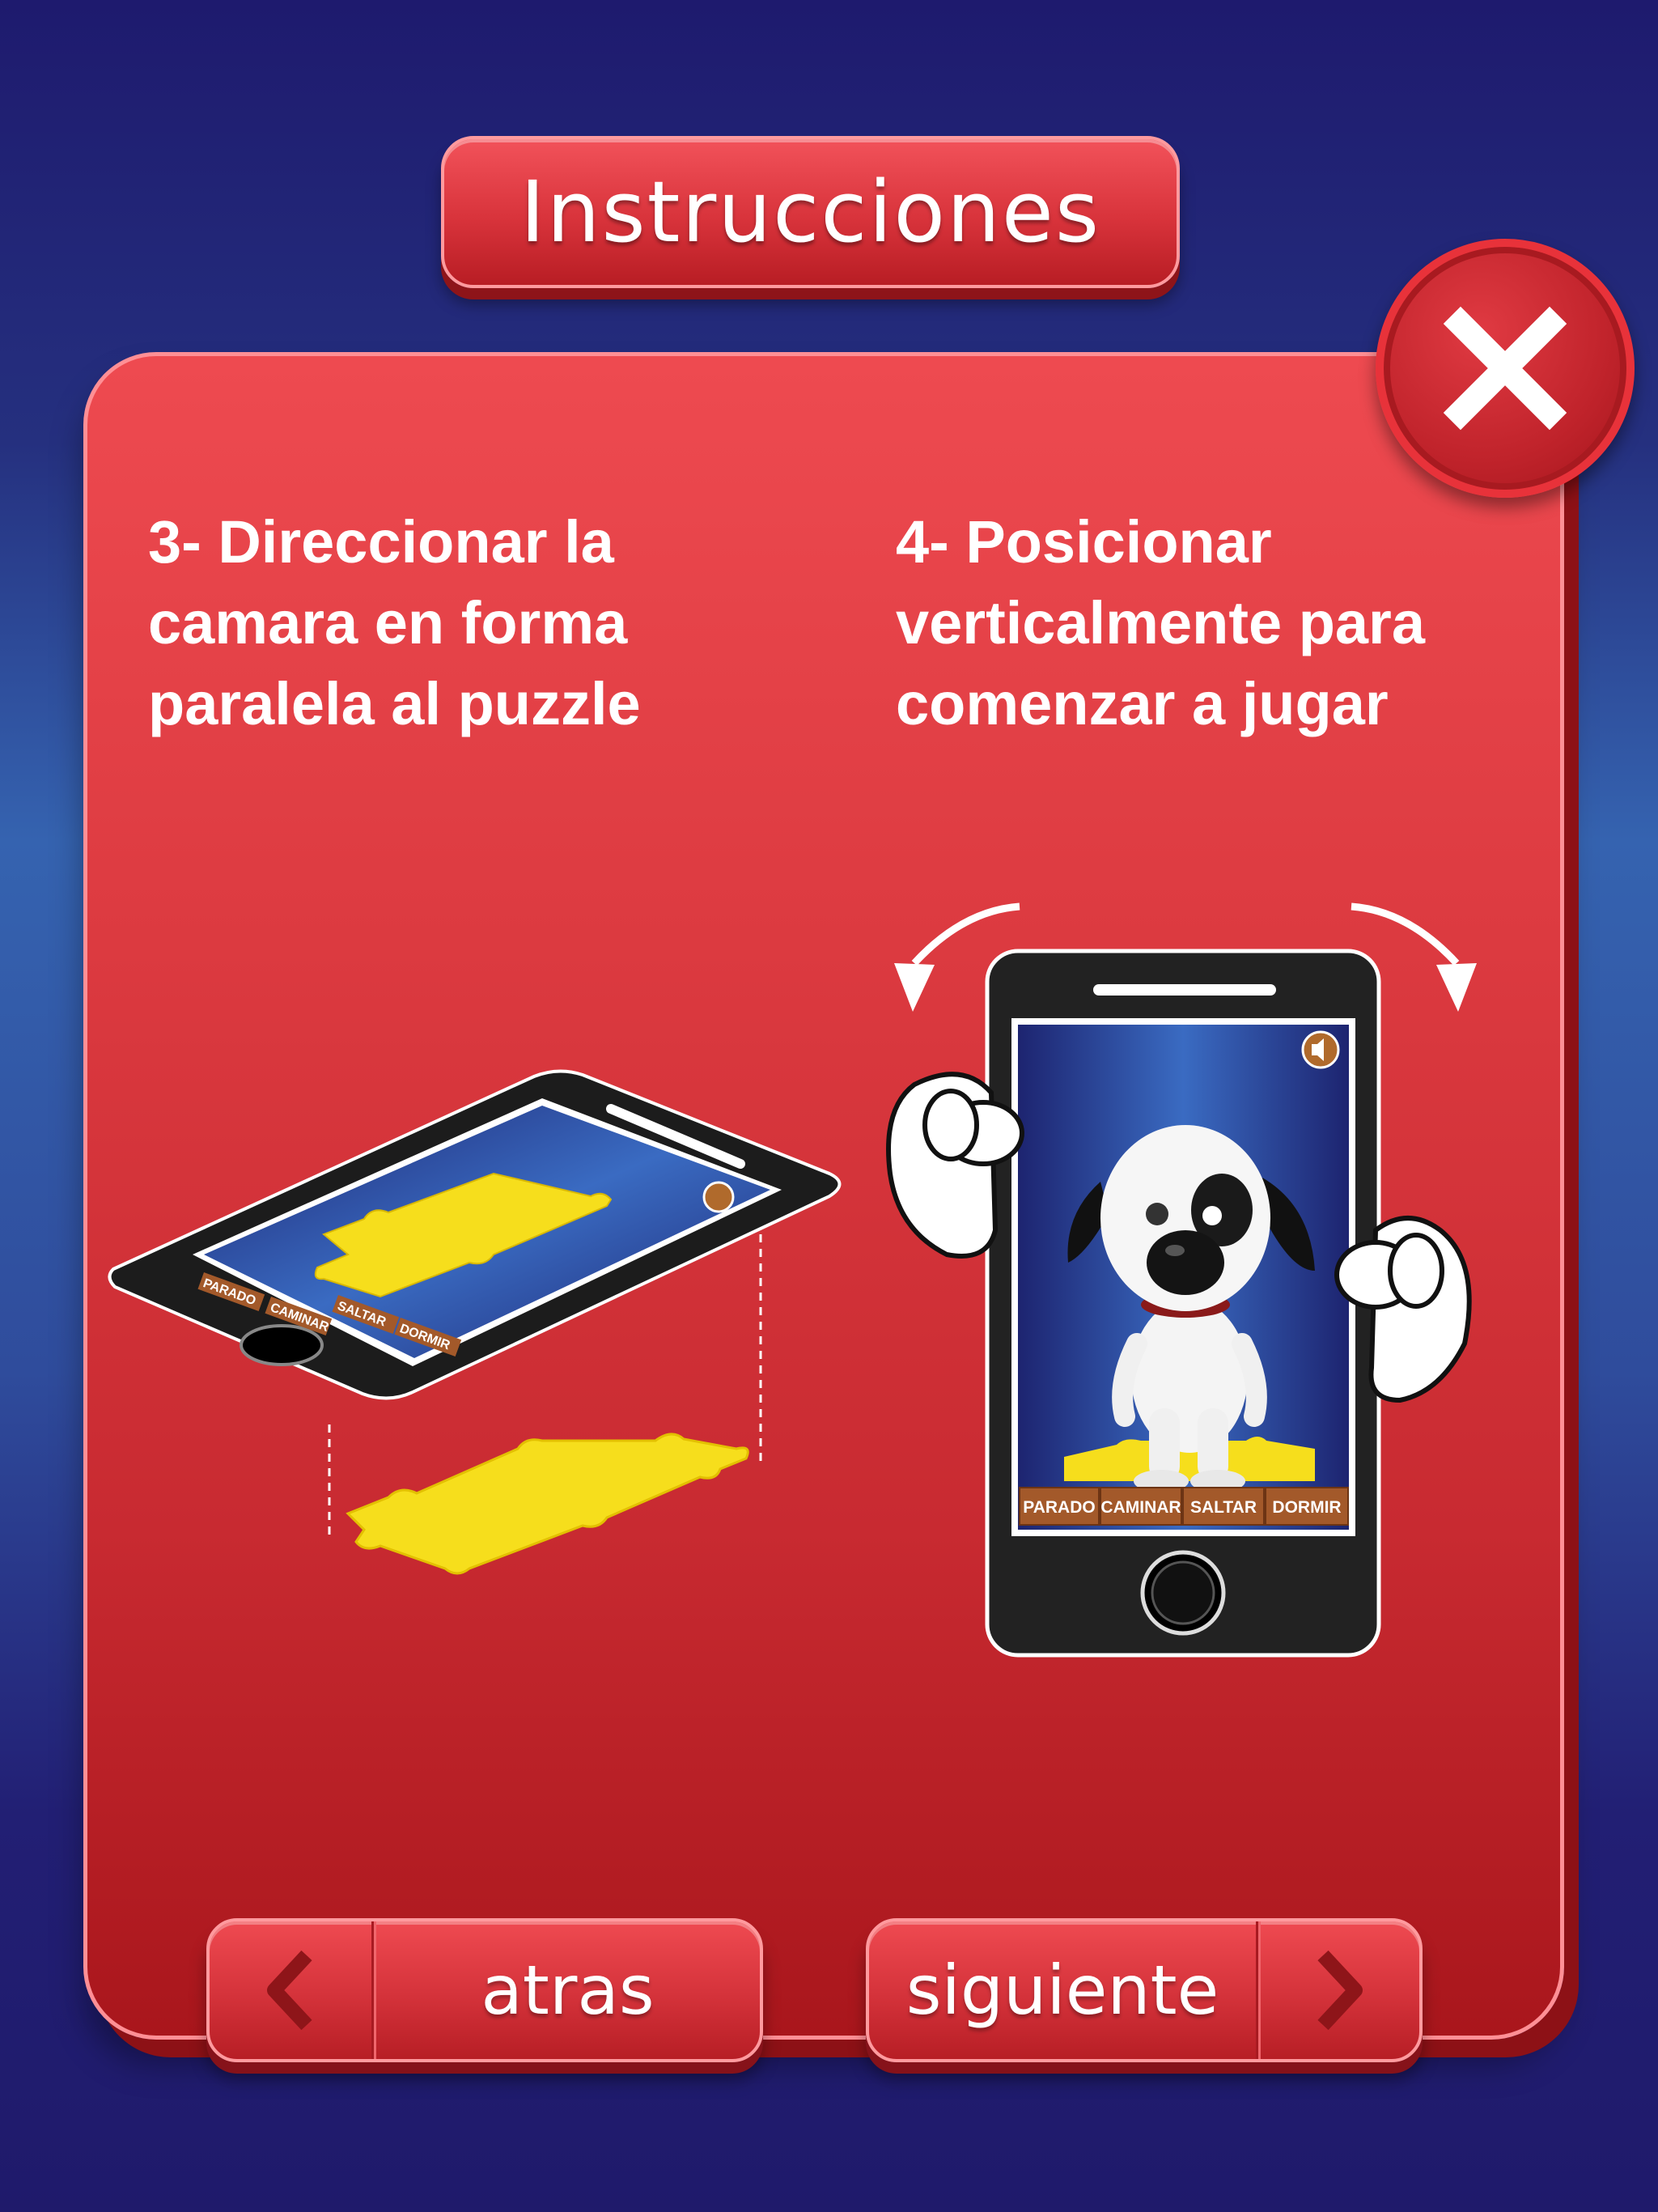 The image size is (1658, 2212). What do you see at coordinates (1339, 1990) in the screenshot?
I see `chevron-right-icon` at bounding box center [1339, 1990].